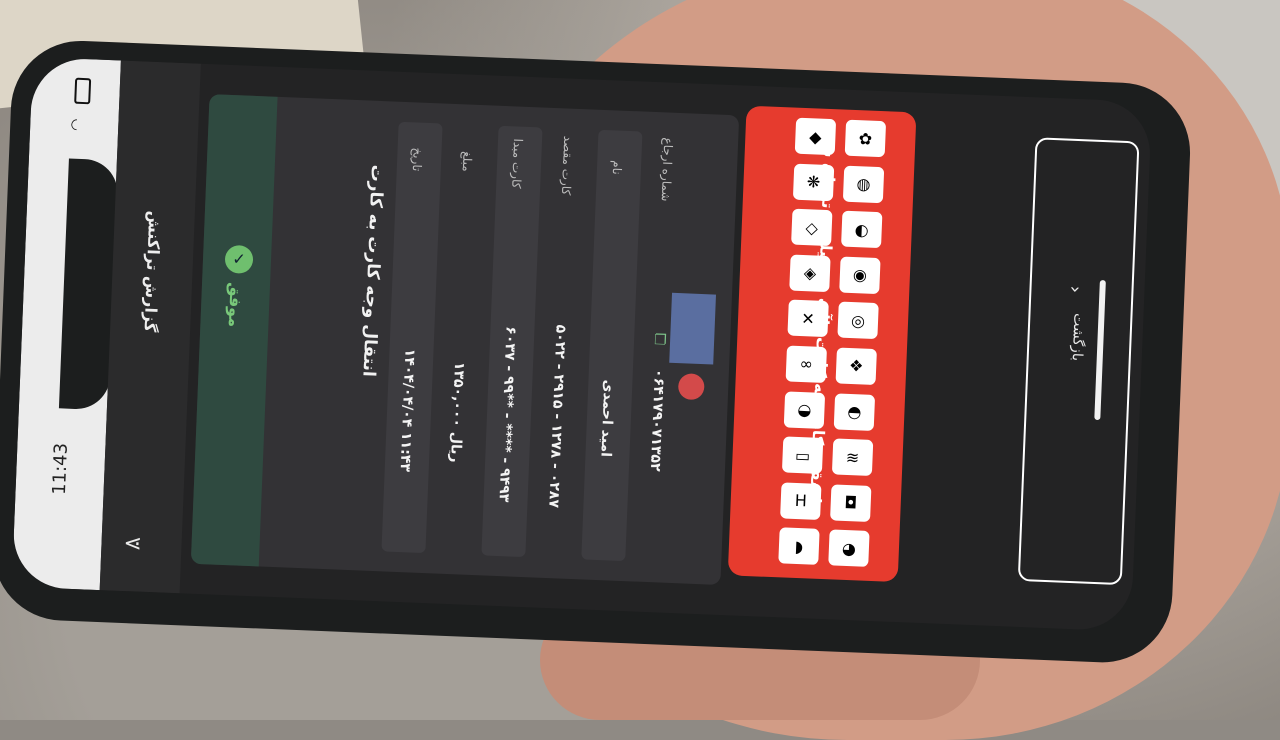 Image resolution: width=1280 pixels, height=740 pixels. I want to click on bank-icon: ◒, so click(804, 409).